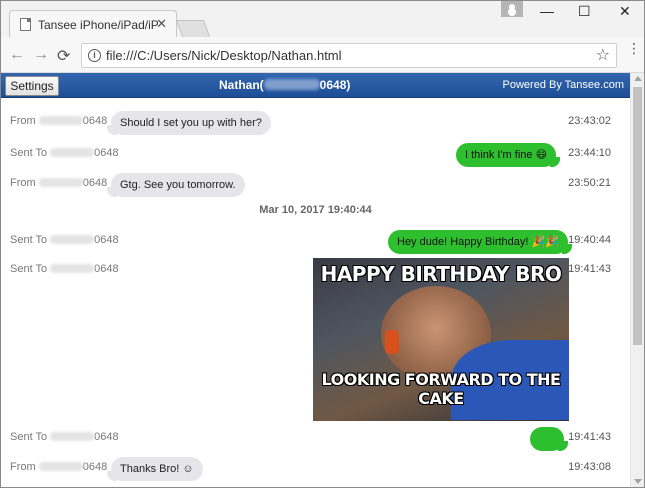  I want to click on powered-by-link: Powered By Tansee.com, so click(563, 85).